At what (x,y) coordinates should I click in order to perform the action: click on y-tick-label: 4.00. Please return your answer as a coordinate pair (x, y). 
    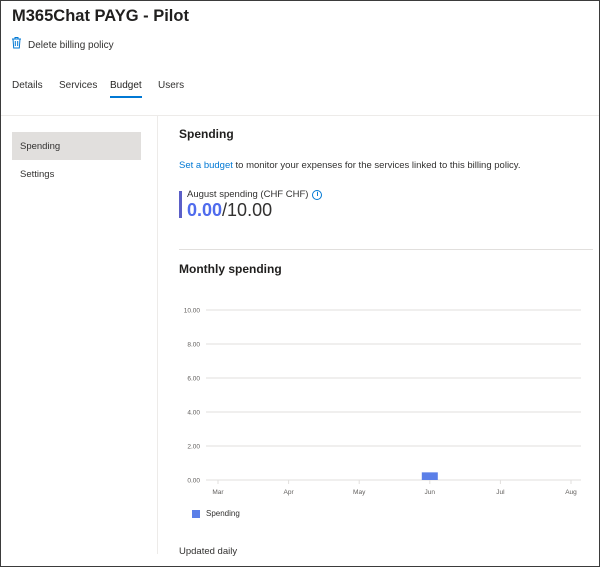
    Looking at the image, I should click on (193, 413).